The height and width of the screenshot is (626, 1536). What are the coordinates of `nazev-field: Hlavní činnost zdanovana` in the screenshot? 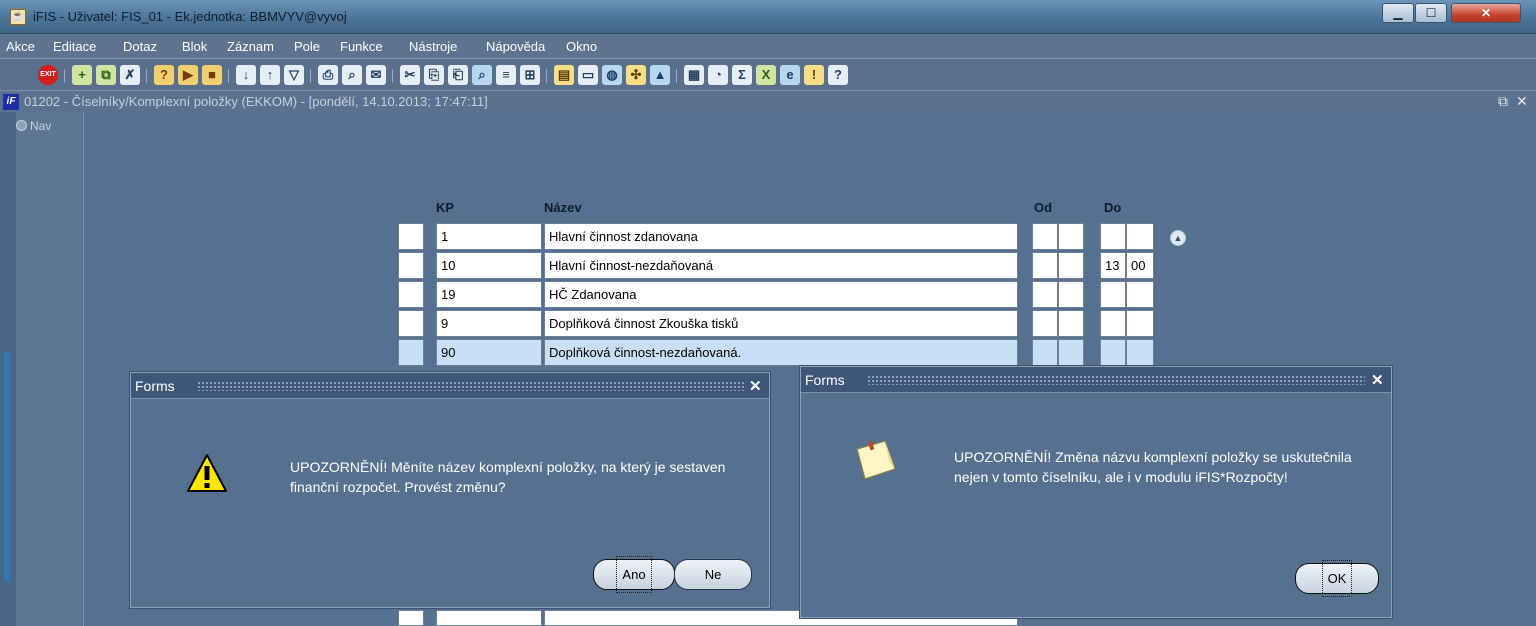 It's located at (781, 236).